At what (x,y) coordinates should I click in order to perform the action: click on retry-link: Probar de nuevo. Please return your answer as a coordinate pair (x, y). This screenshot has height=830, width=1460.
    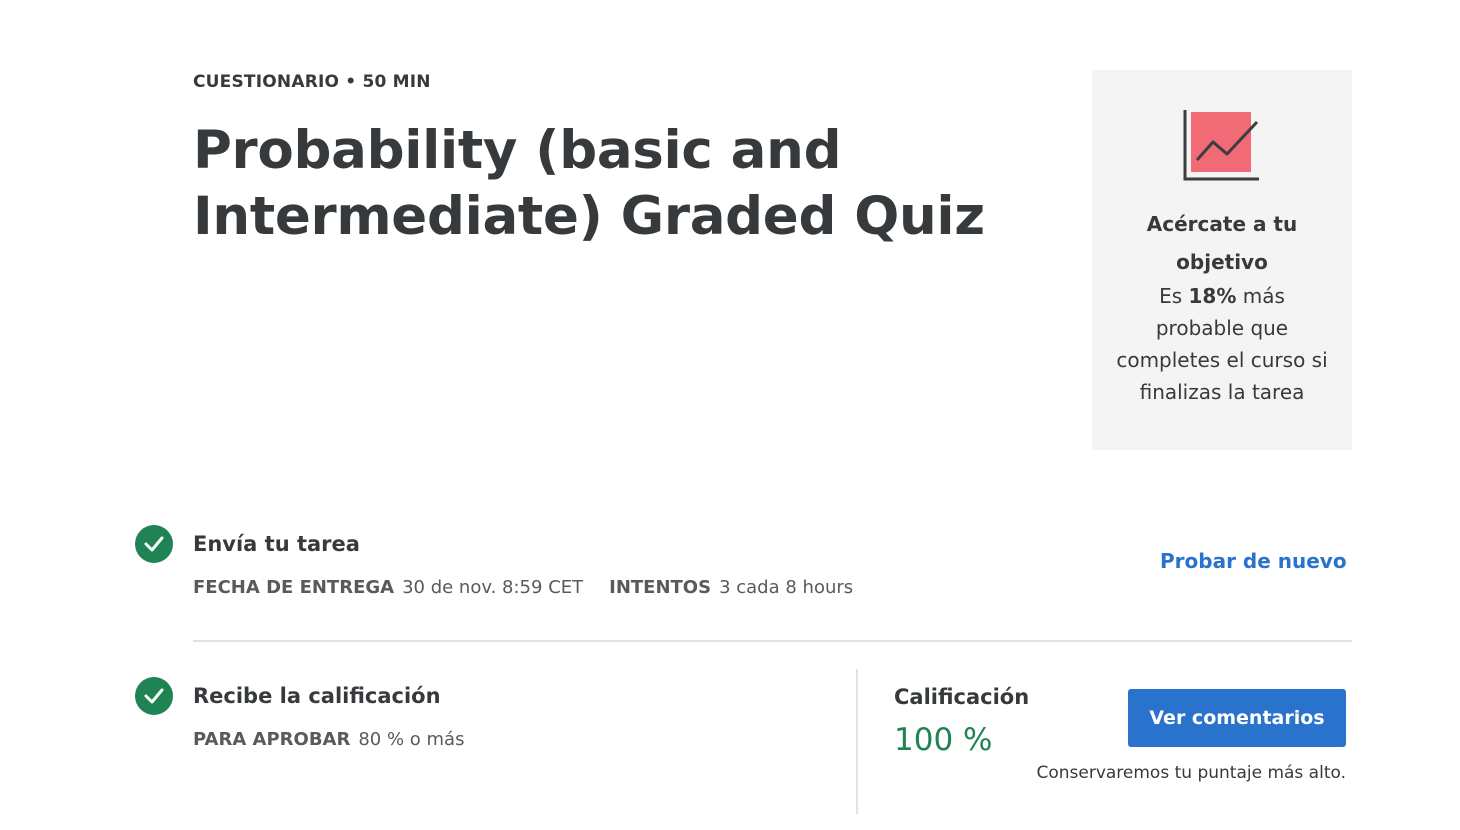
    Looking at the image, I should click on (1253, 561).